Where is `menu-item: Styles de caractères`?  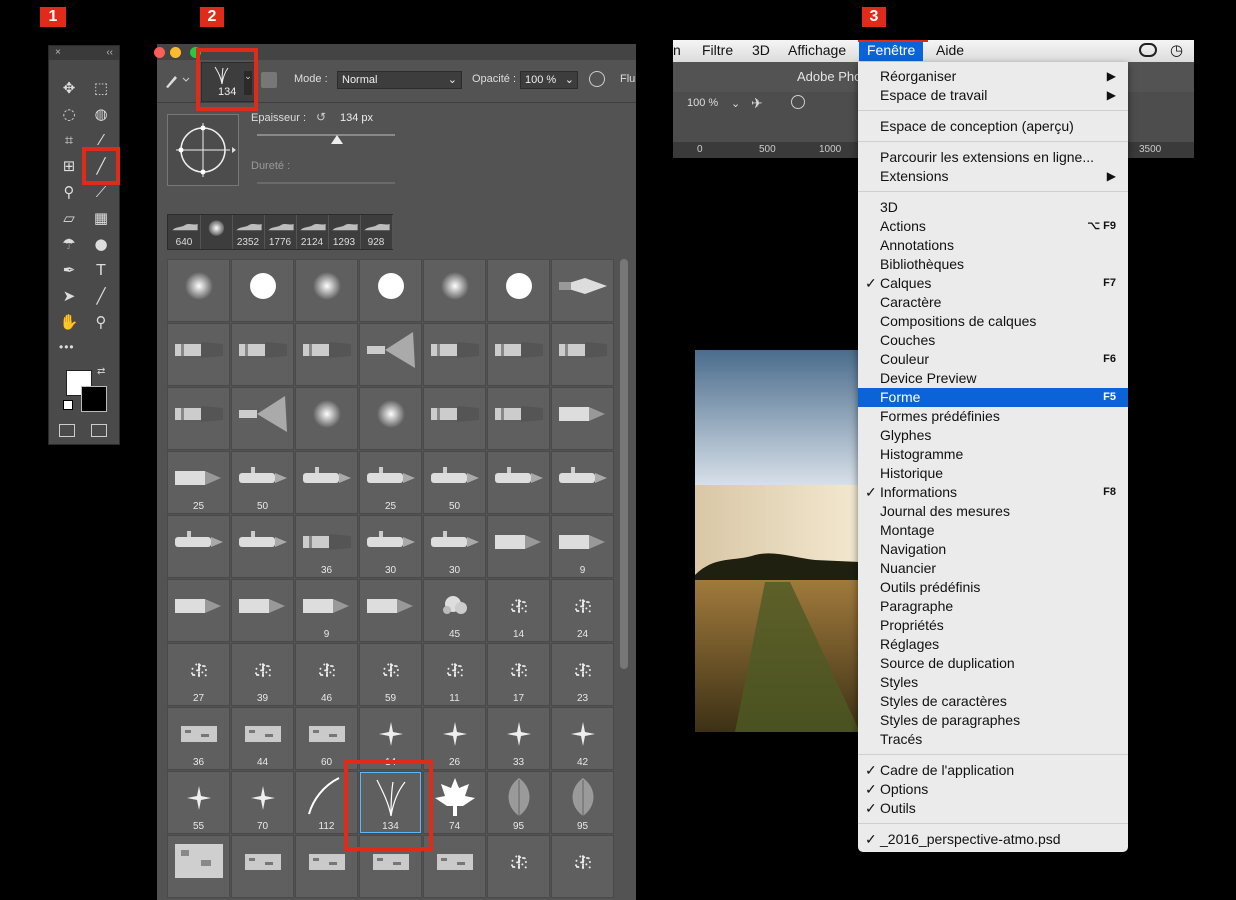 menu-item: Styles de caractères is located at coordinates (993, 701).